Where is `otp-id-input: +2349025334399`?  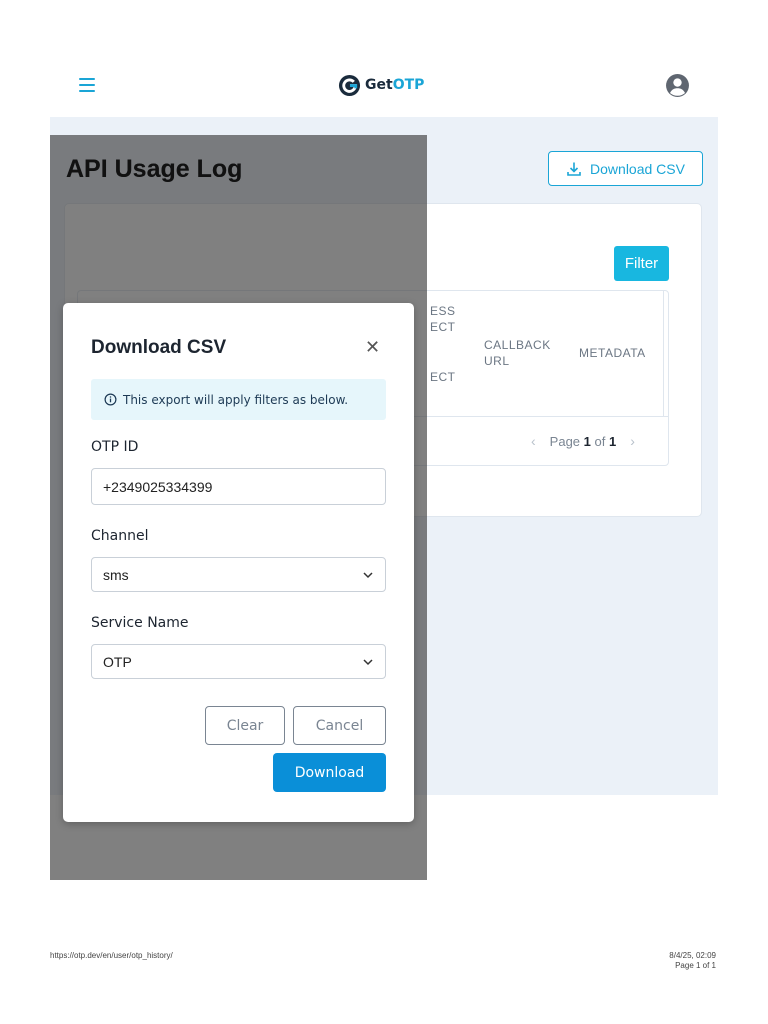
otp-id-input: +2349025334399 is located at coordinates (238, 486).